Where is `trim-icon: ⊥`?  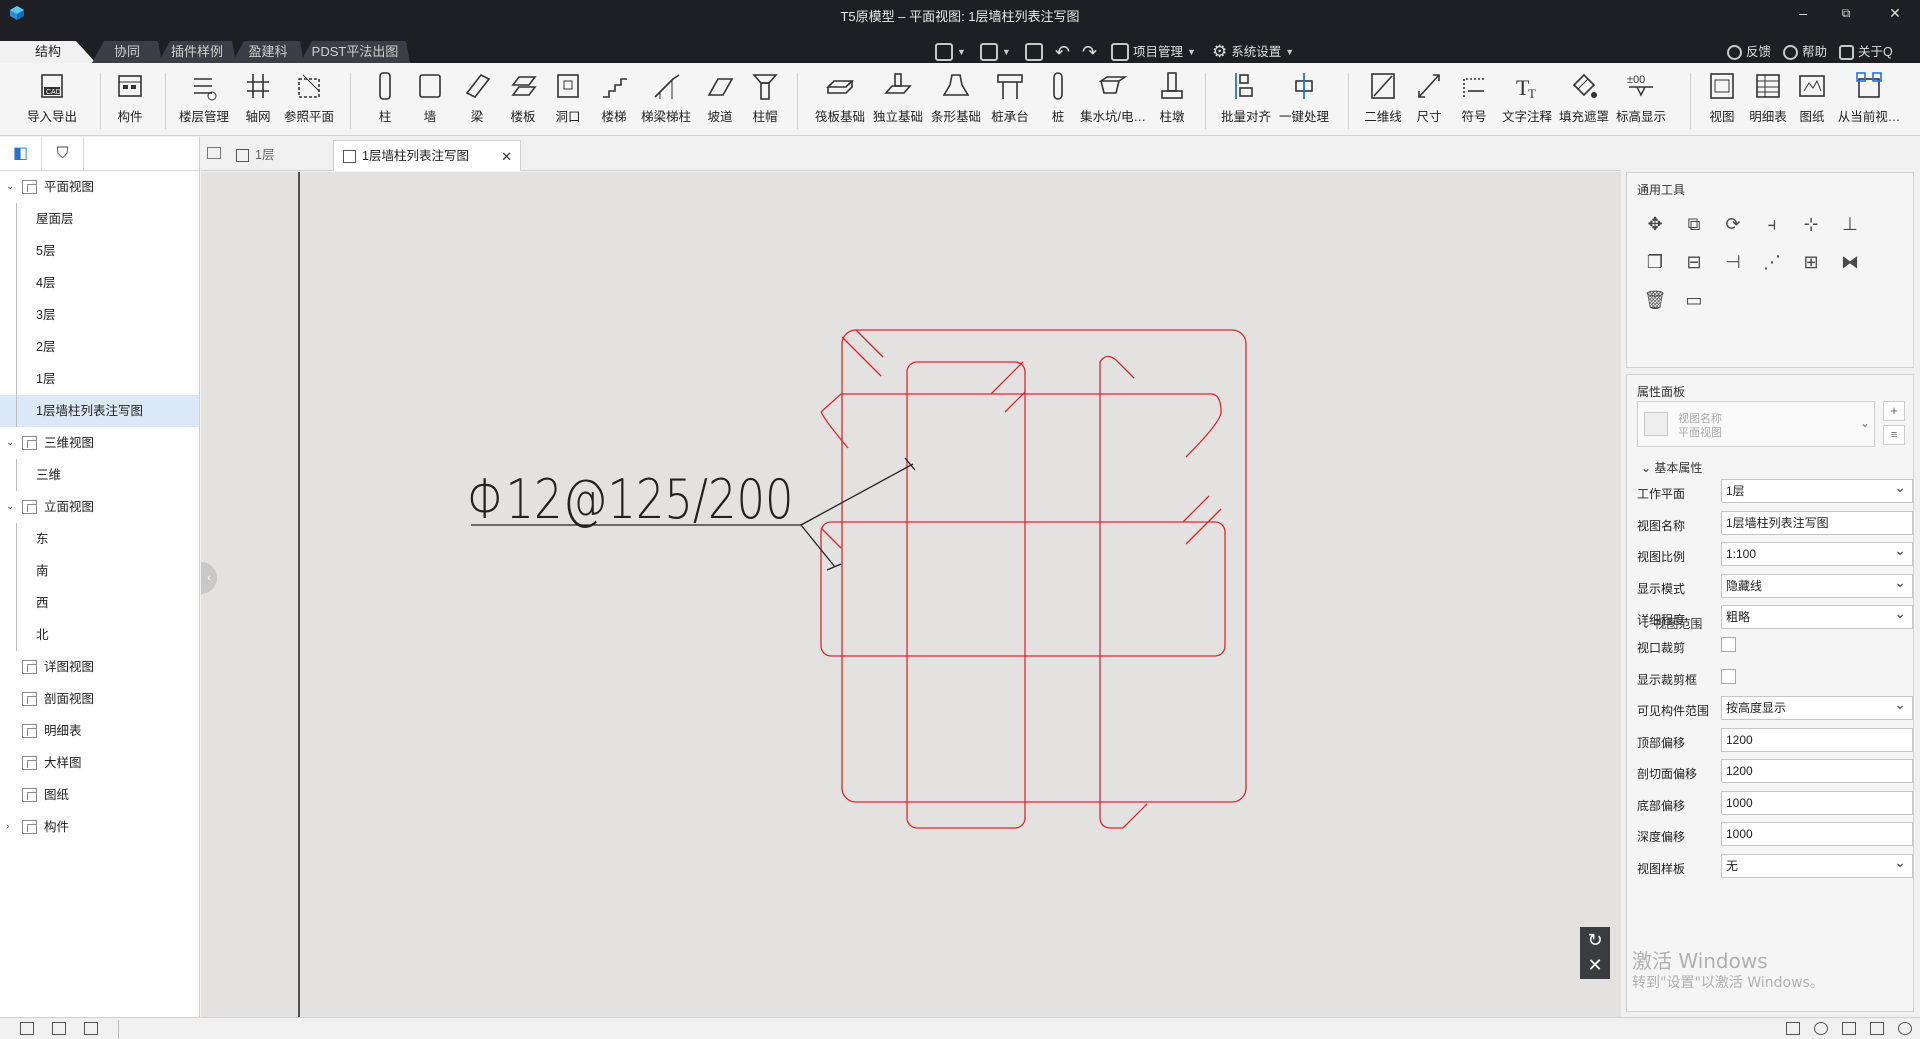 trim-icon: ⊥ is located at coordinates (1850, 224).